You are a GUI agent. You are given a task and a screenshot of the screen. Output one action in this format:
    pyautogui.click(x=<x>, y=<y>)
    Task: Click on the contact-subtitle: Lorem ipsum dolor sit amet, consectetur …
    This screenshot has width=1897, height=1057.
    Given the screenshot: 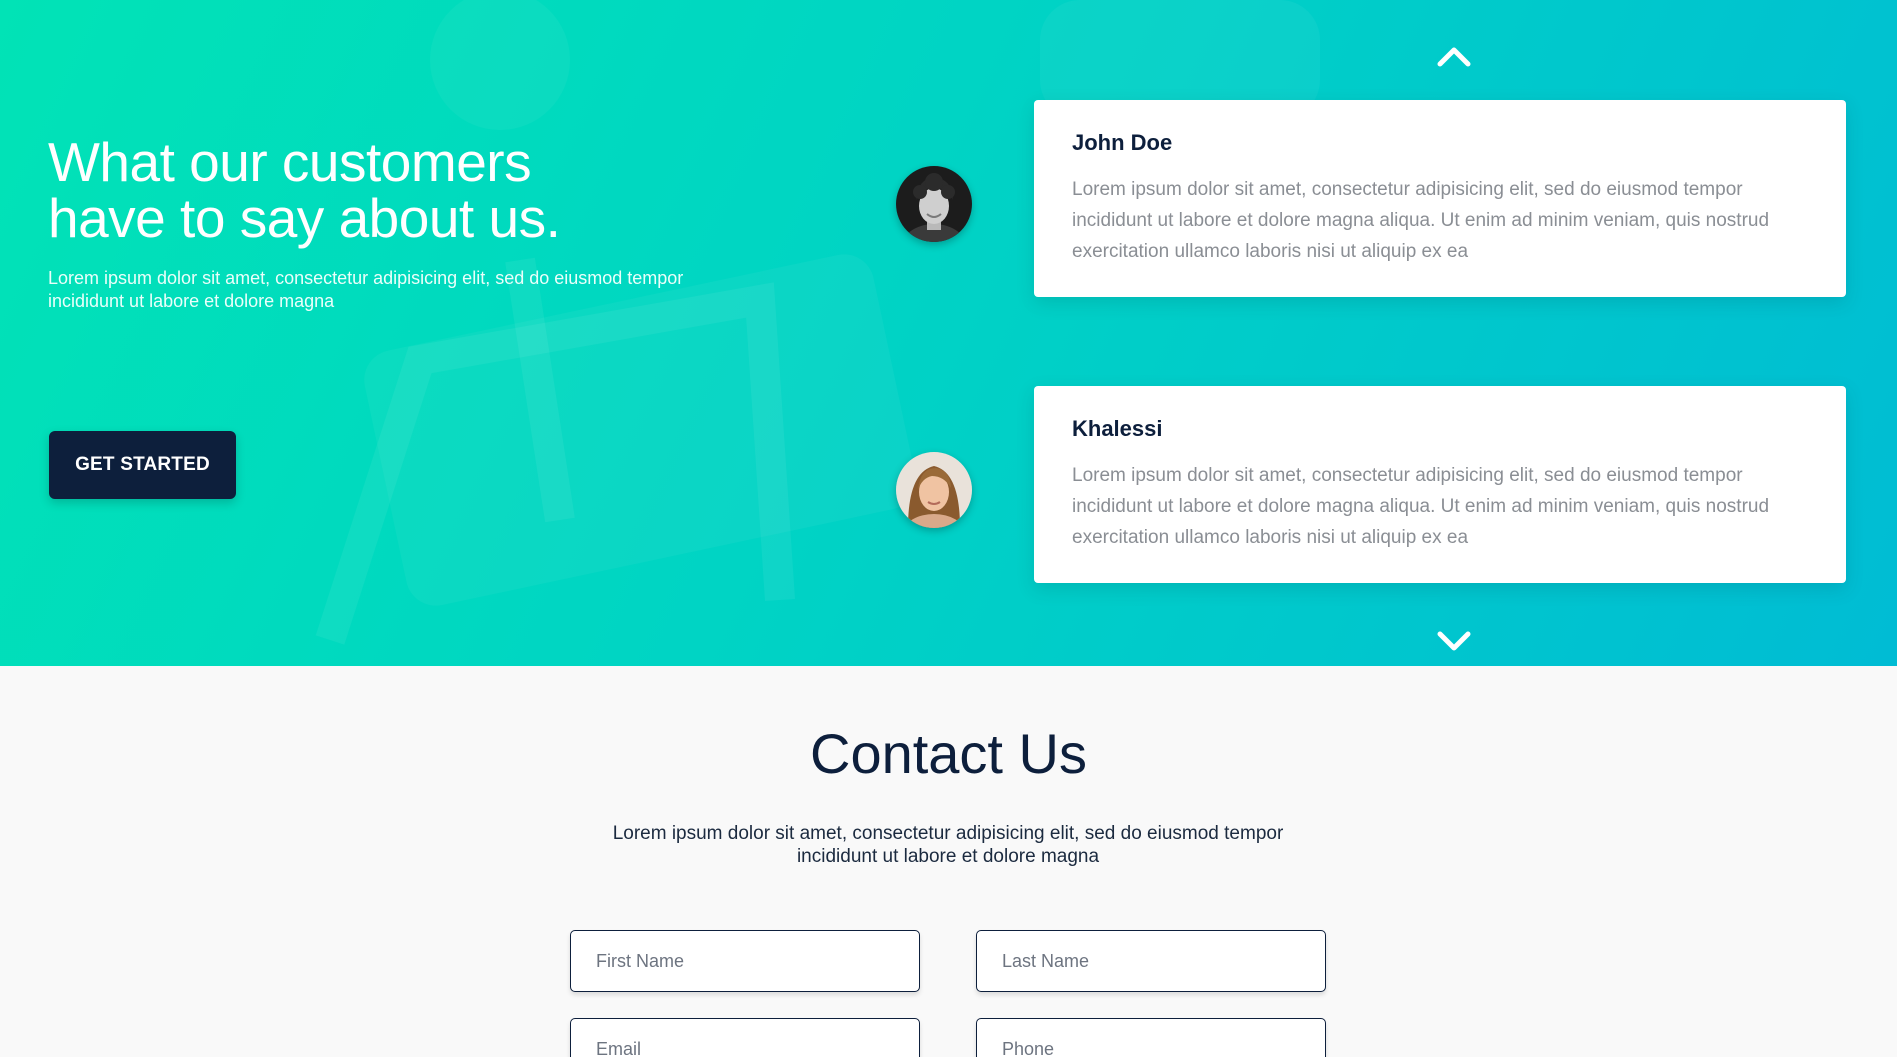 What is the action you would take?
    pyautogui.click(x=948, y=845)
    